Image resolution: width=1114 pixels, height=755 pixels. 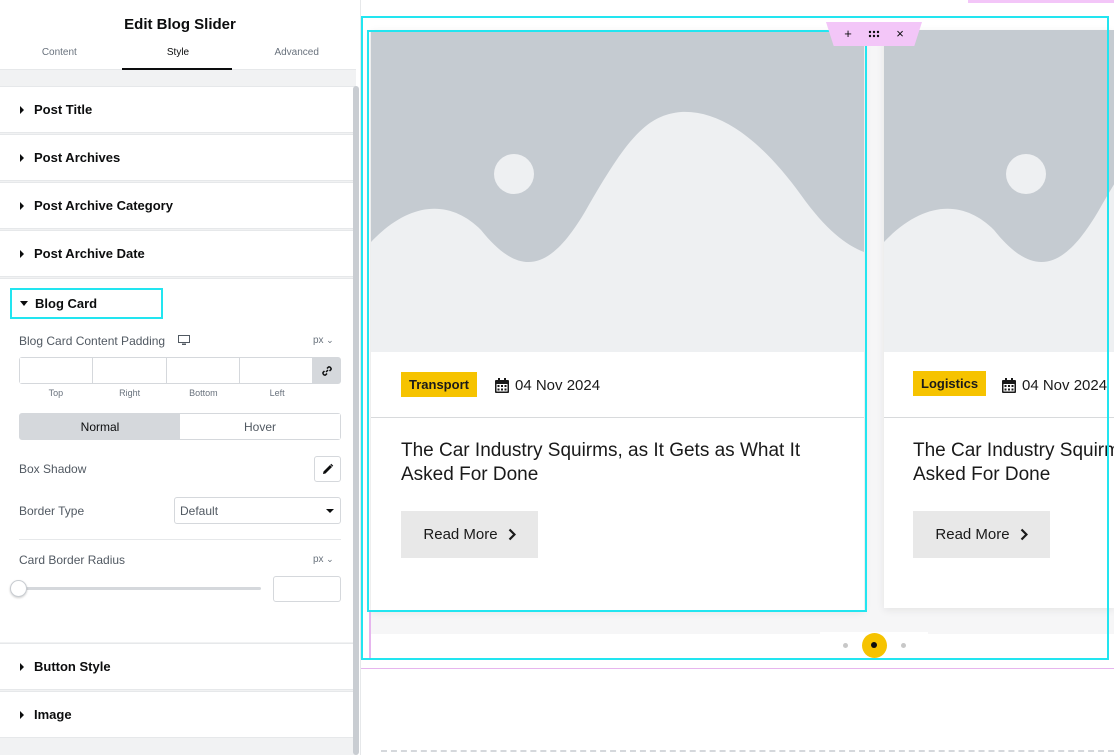 I want to click on padding-dimensions, so click(x=180, y=370).